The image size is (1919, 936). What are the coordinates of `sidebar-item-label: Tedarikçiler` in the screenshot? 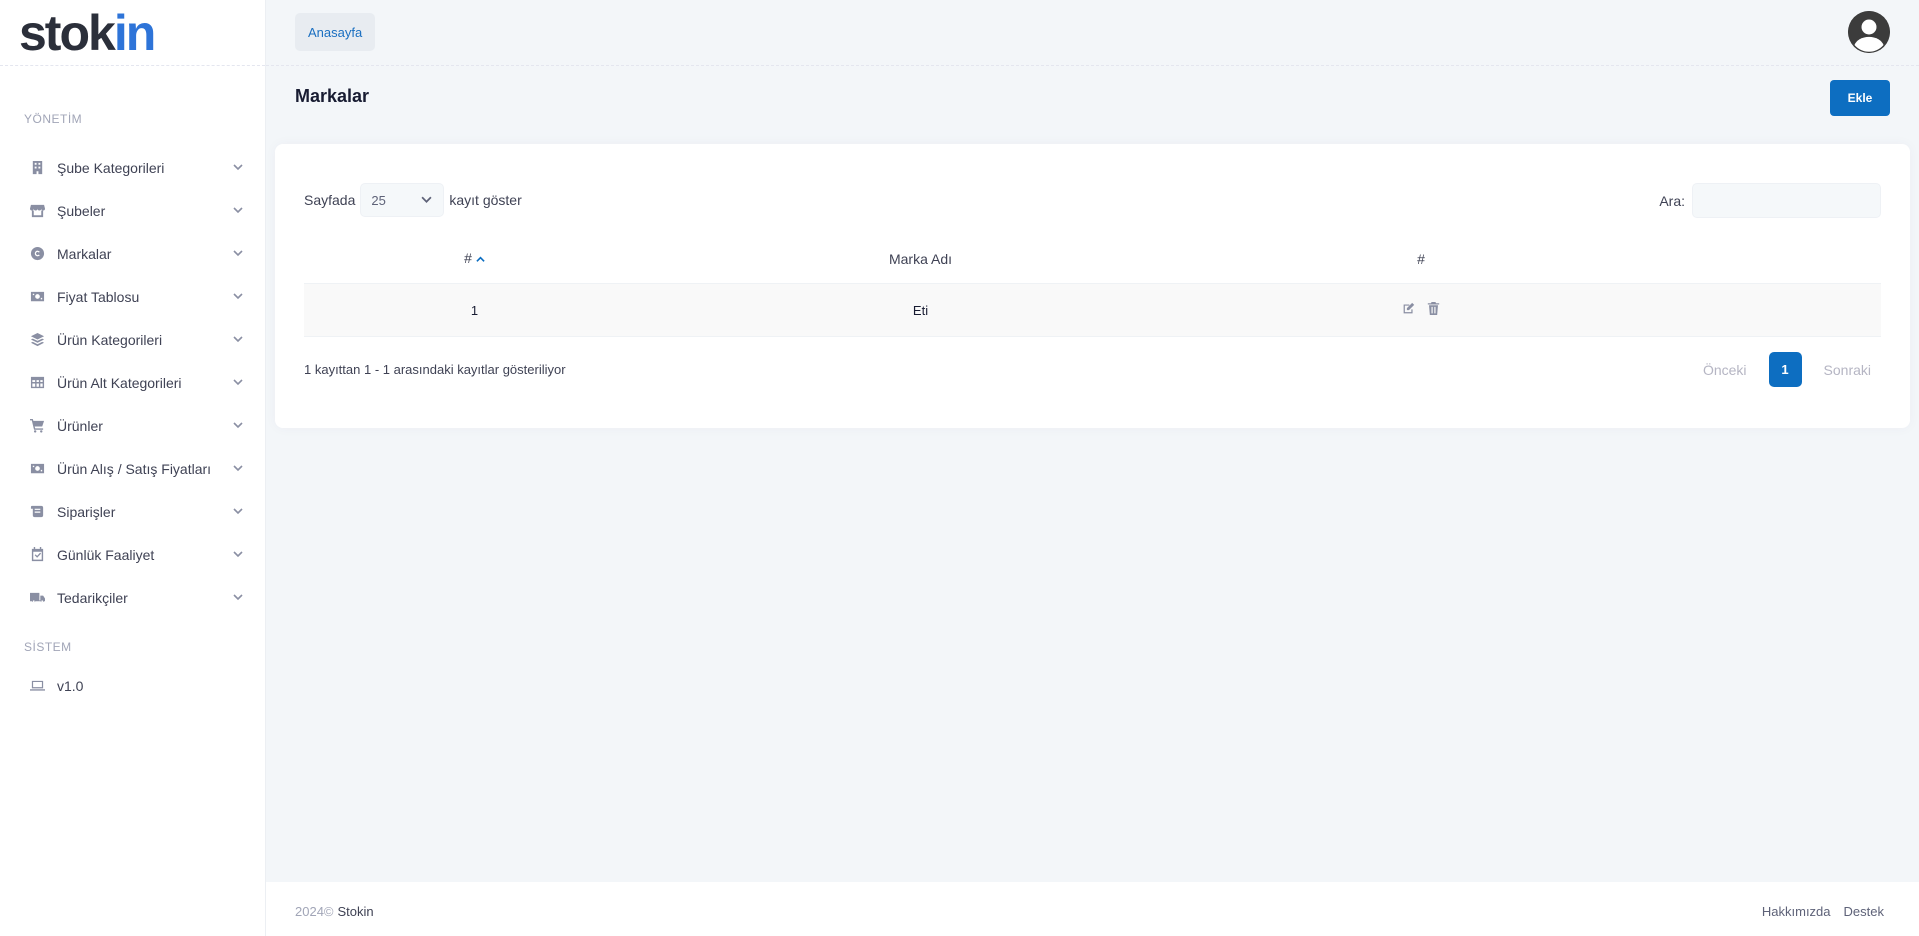 It's located at (92, 597).